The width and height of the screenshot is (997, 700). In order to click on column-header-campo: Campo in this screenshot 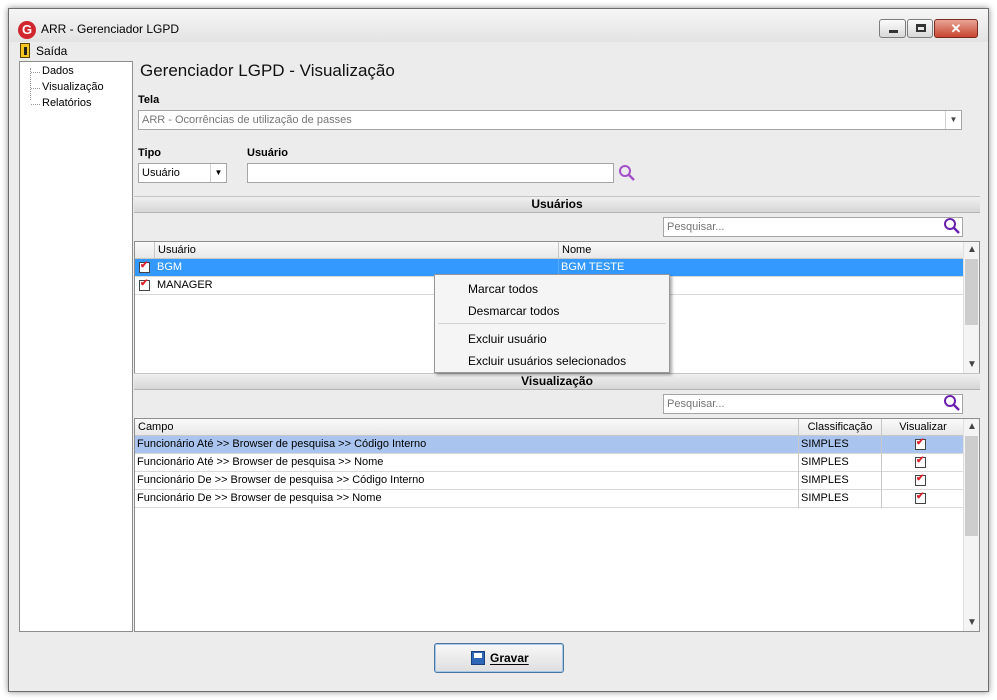, I will do `click(467, 427)`.